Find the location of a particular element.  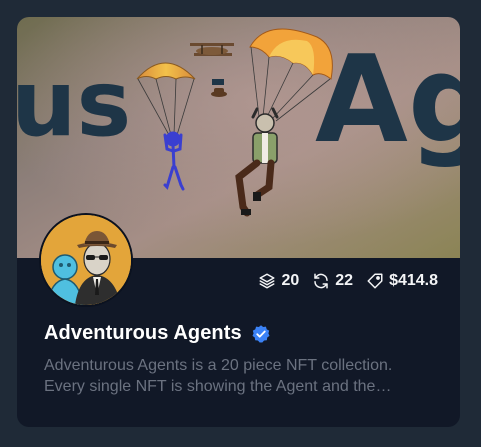

collection-title: Adventurous Agents is located at coordinates (143, 333).